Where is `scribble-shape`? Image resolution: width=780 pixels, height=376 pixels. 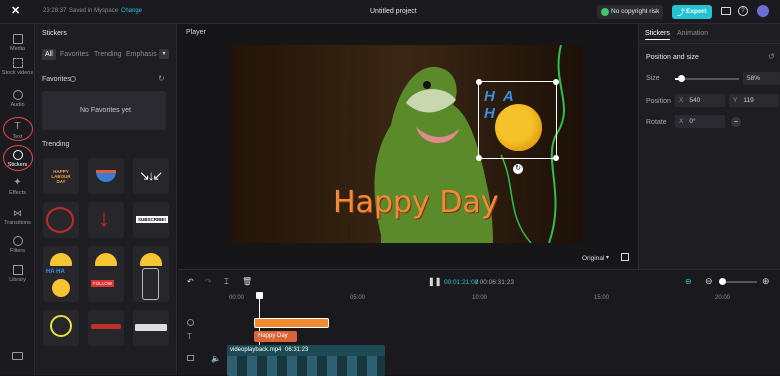 scribble-shape is located at coordinates (106, 326).